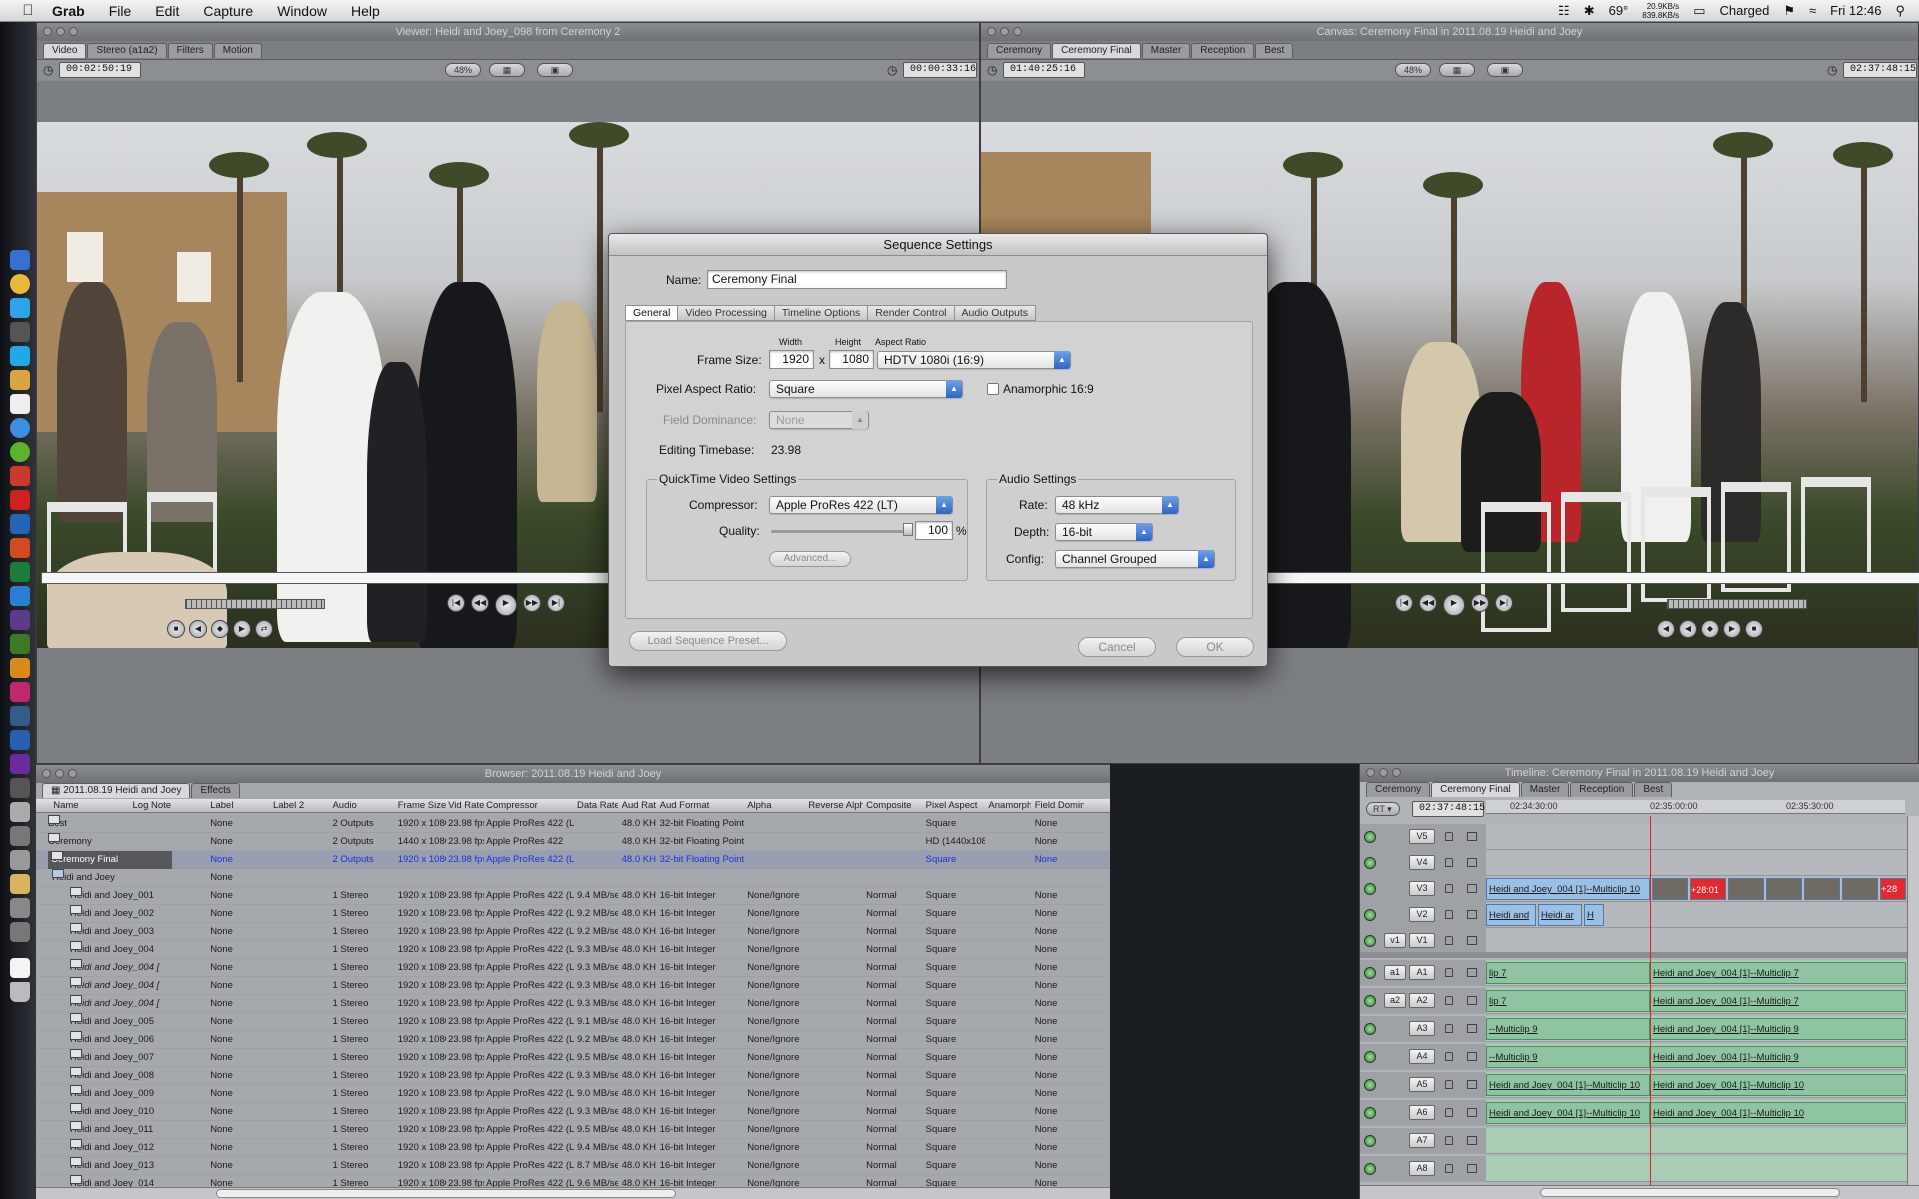 This screenshot has height=1199, width=1919. Describe the element at coordinates (1913, 1001) in the screenshot. I see `timeline-vertical-scrollbar` at that location.